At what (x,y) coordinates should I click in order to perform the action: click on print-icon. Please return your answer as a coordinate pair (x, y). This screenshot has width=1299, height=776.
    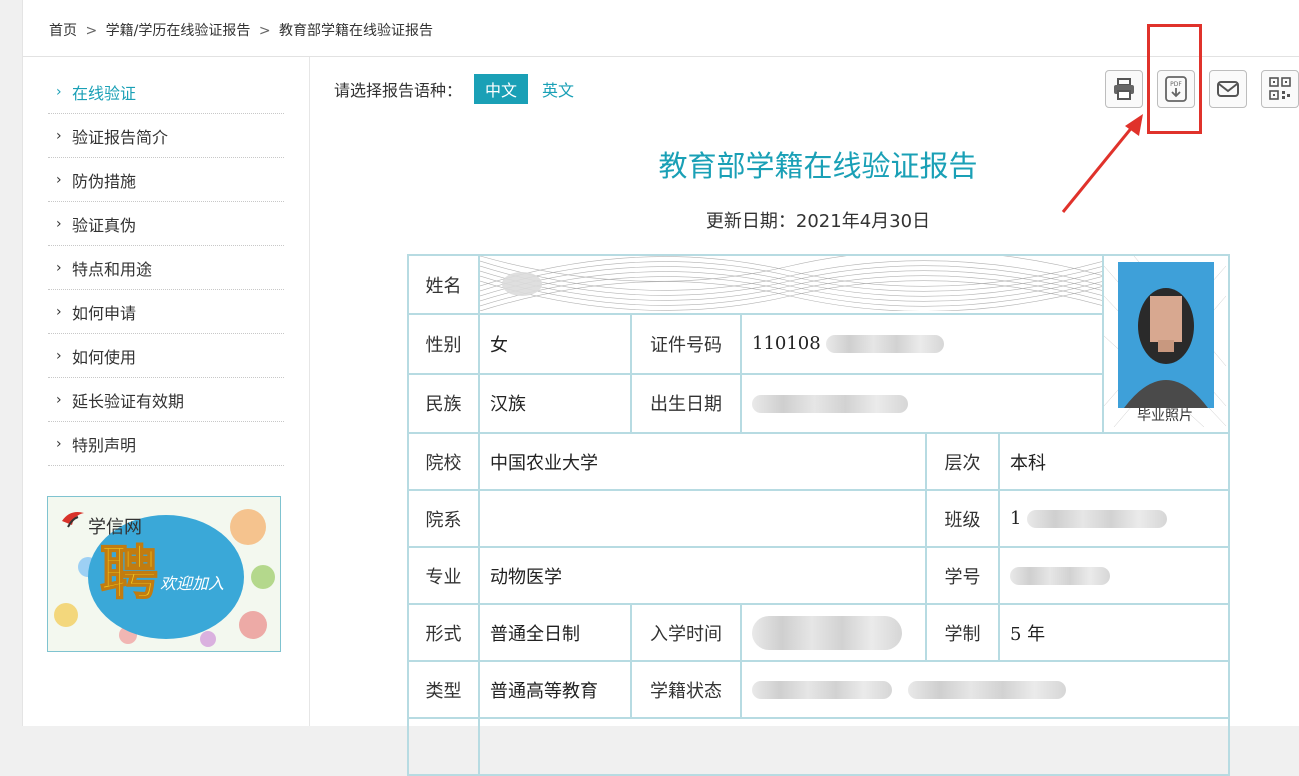
    Looking at the image, I should click on (1124, 89).